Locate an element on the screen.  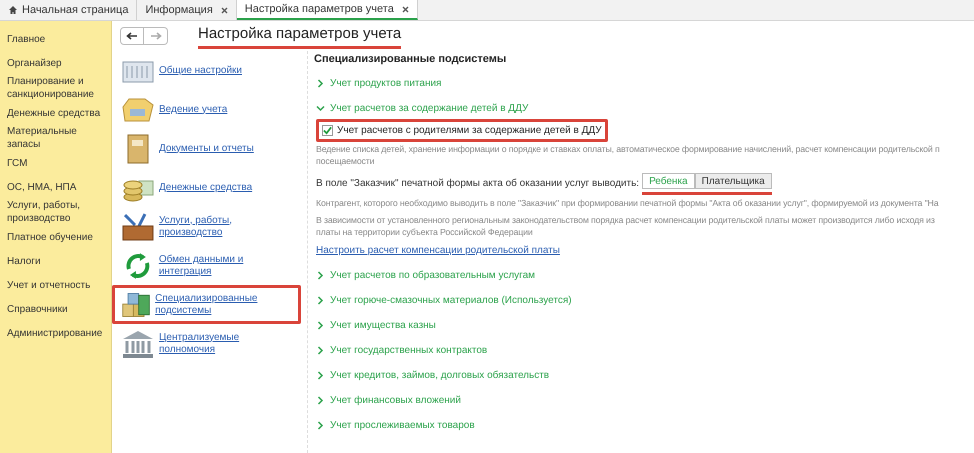
back-button is located at coordinates (132, 36).